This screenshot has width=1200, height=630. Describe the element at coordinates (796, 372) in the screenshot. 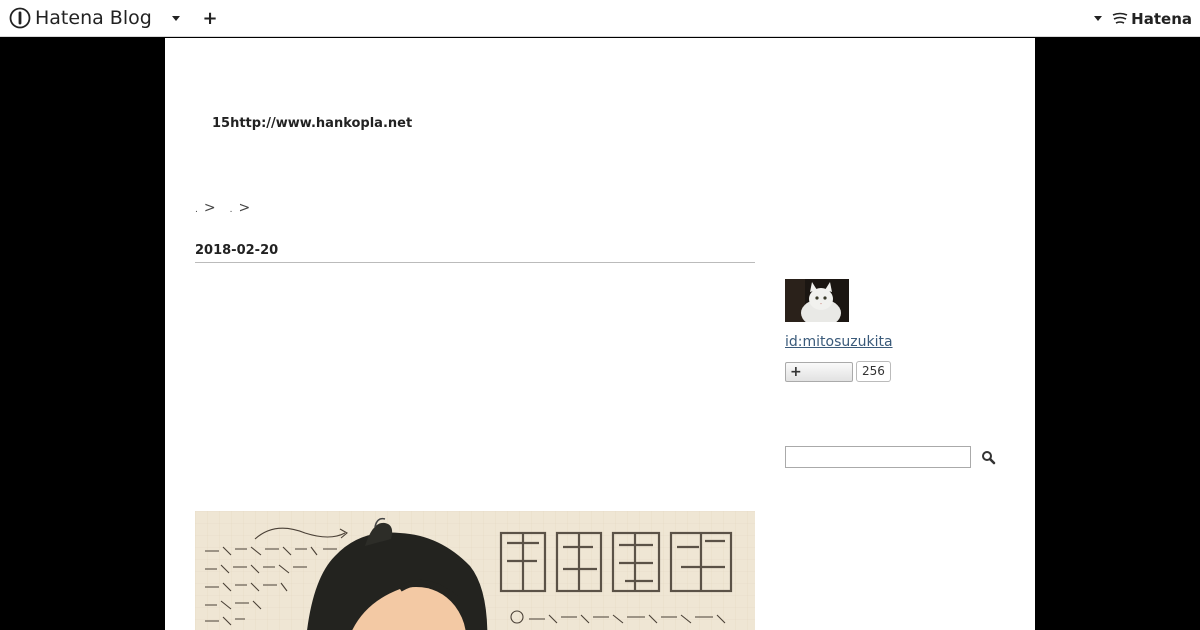

I see `follow-plus-icon: +` at that location.